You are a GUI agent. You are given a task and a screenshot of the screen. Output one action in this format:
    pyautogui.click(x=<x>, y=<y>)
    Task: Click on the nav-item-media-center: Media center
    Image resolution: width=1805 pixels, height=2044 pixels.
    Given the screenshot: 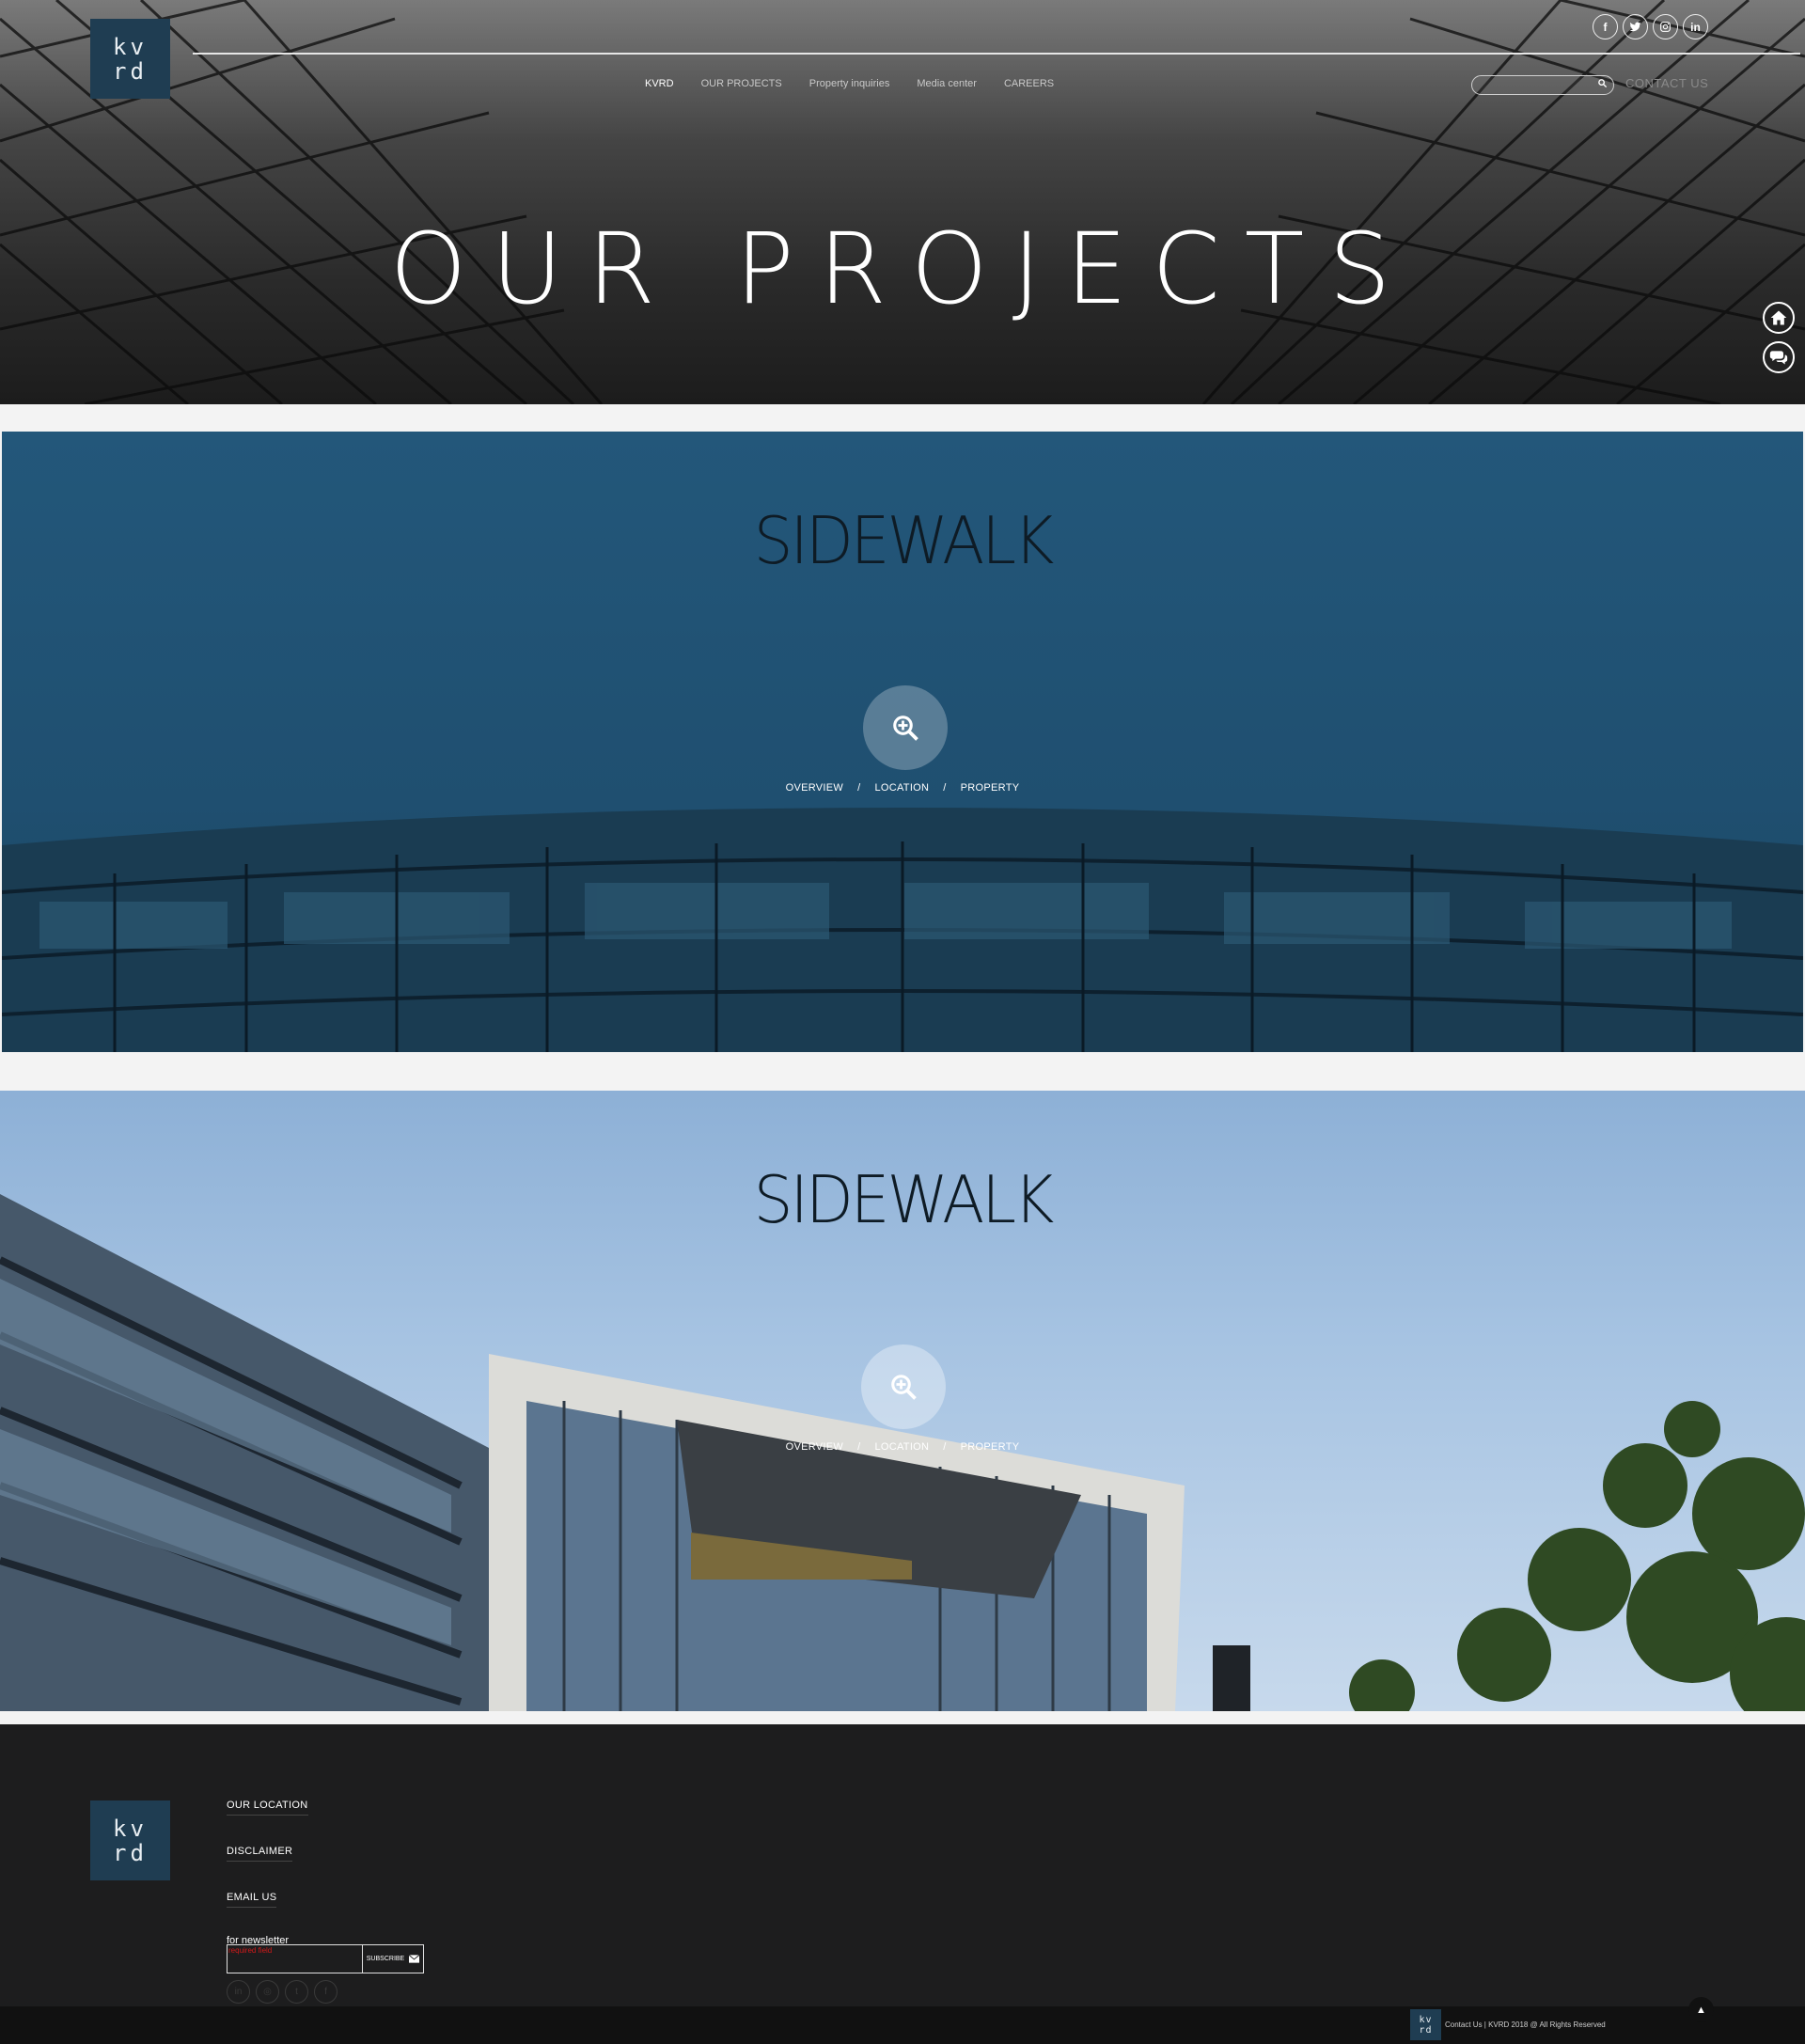 What is the action you would take?
    pyautogui.click(x=947, y=83)
    